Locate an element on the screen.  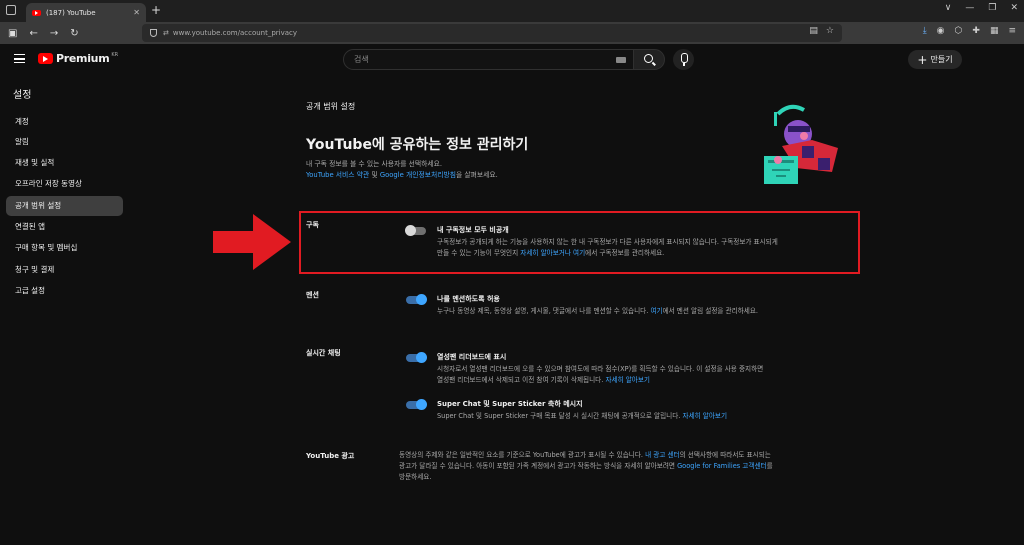
image-ext-icon: ▦ is located at coordinates (994, 31).